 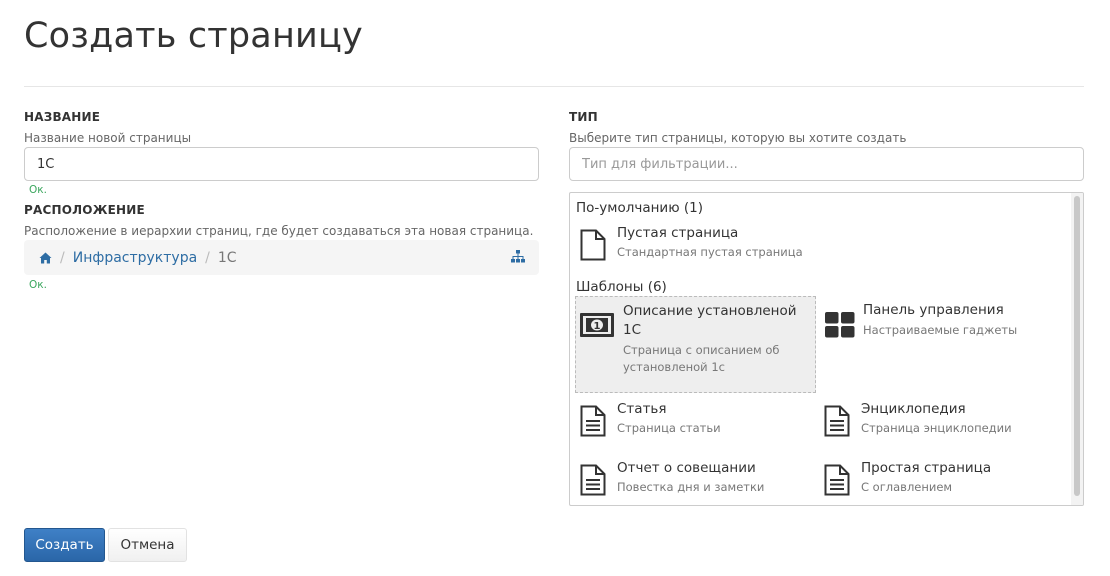 I want to click on type-list-scrollbar, so click(x=1077, y=349).